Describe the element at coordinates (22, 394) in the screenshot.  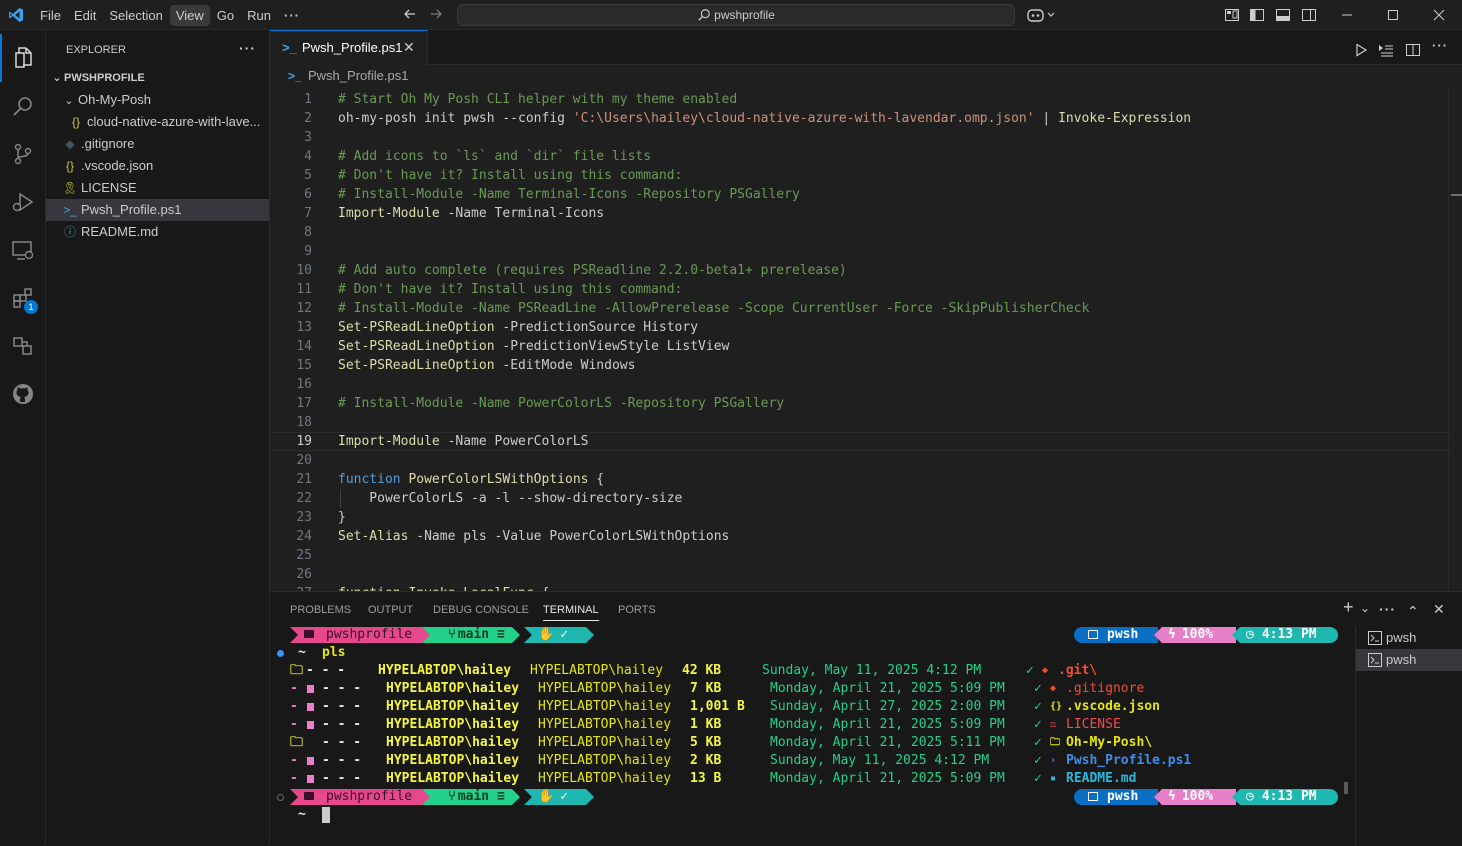
I see `activity-github` at that location.